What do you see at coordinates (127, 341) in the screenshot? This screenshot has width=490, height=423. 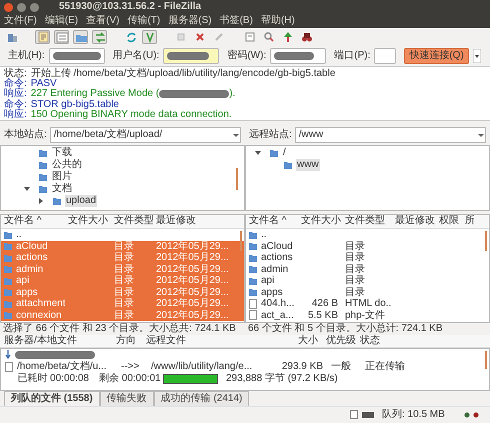 I see `column-header: 方向` at bounding box center [127, 341].